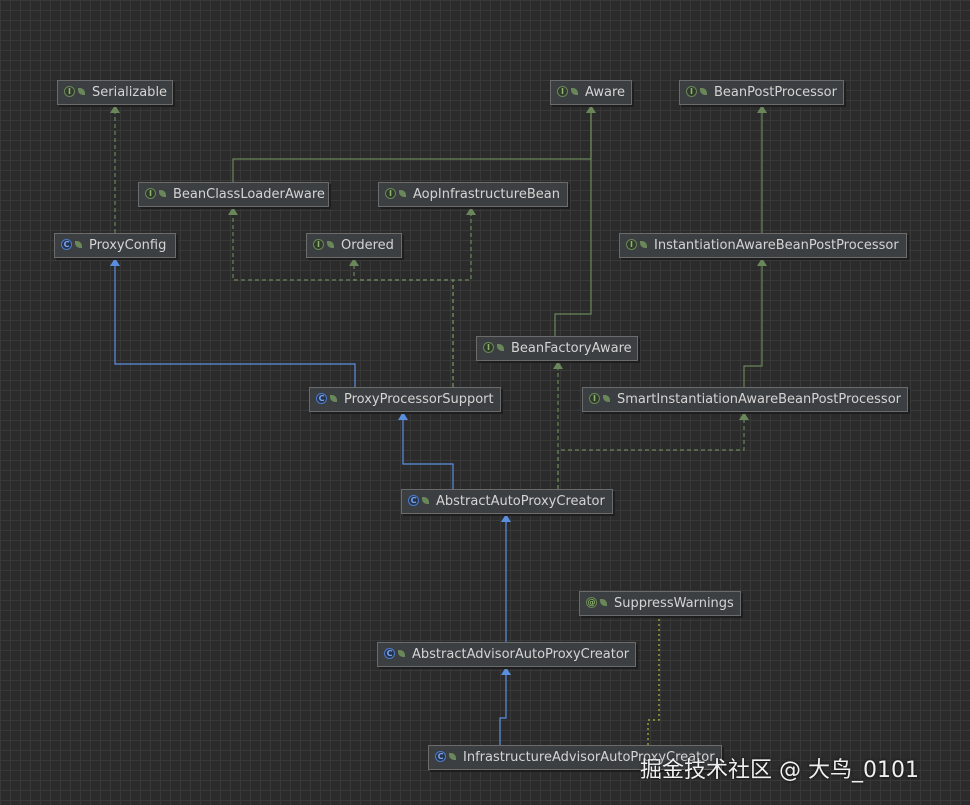  What do you see at coordinates (521, 654) in the screenshot?
I see `node-label: AbstractAdvisorAutoProxyCreator` at bounding box center [521, 654].